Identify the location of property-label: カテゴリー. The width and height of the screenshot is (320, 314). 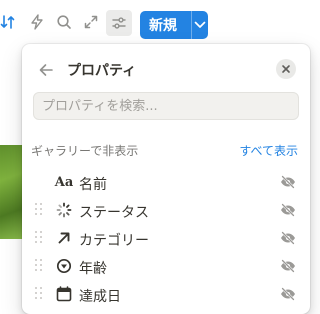
(114, 241).